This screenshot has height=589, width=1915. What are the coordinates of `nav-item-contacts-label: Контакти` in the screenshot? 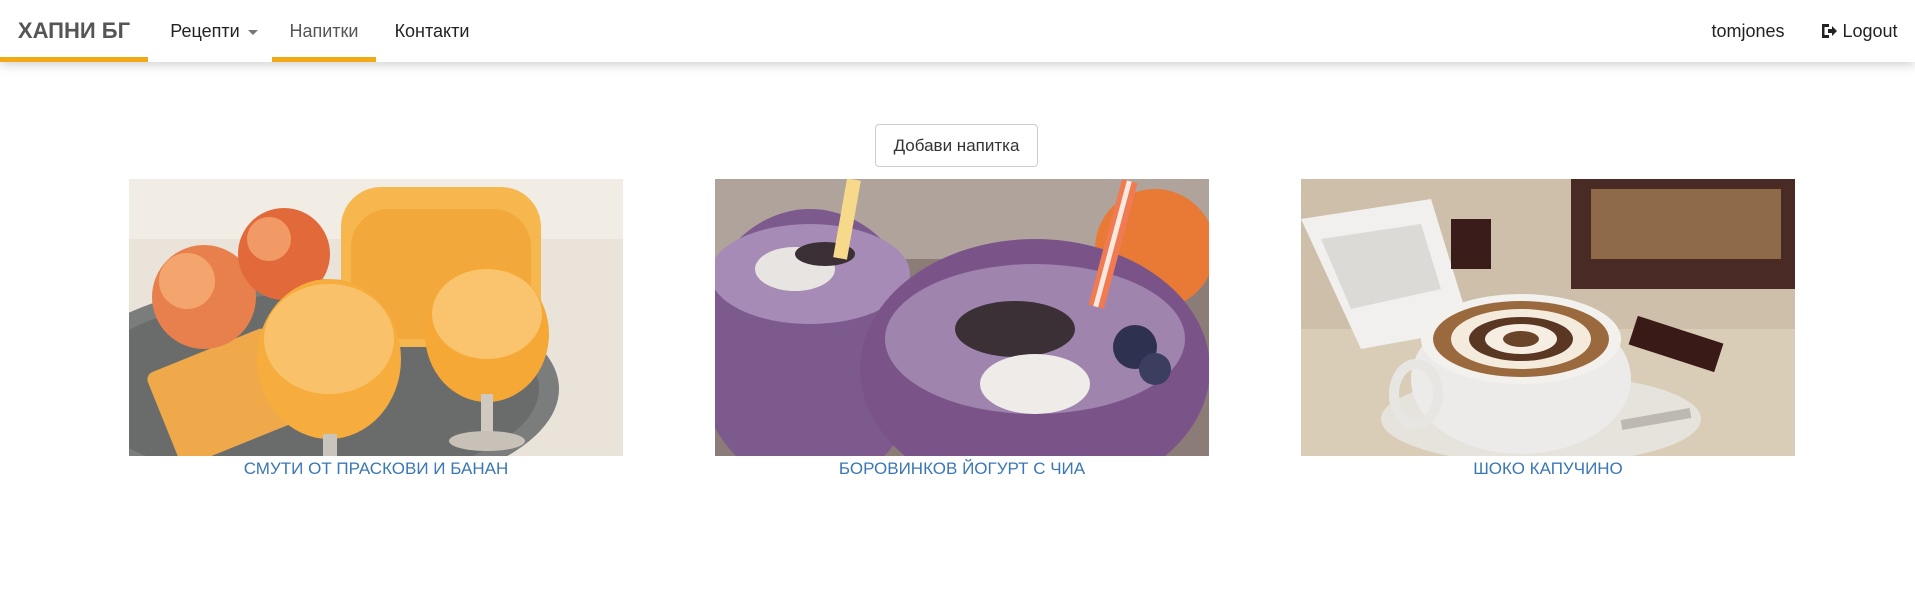 It's located at (432, 30).